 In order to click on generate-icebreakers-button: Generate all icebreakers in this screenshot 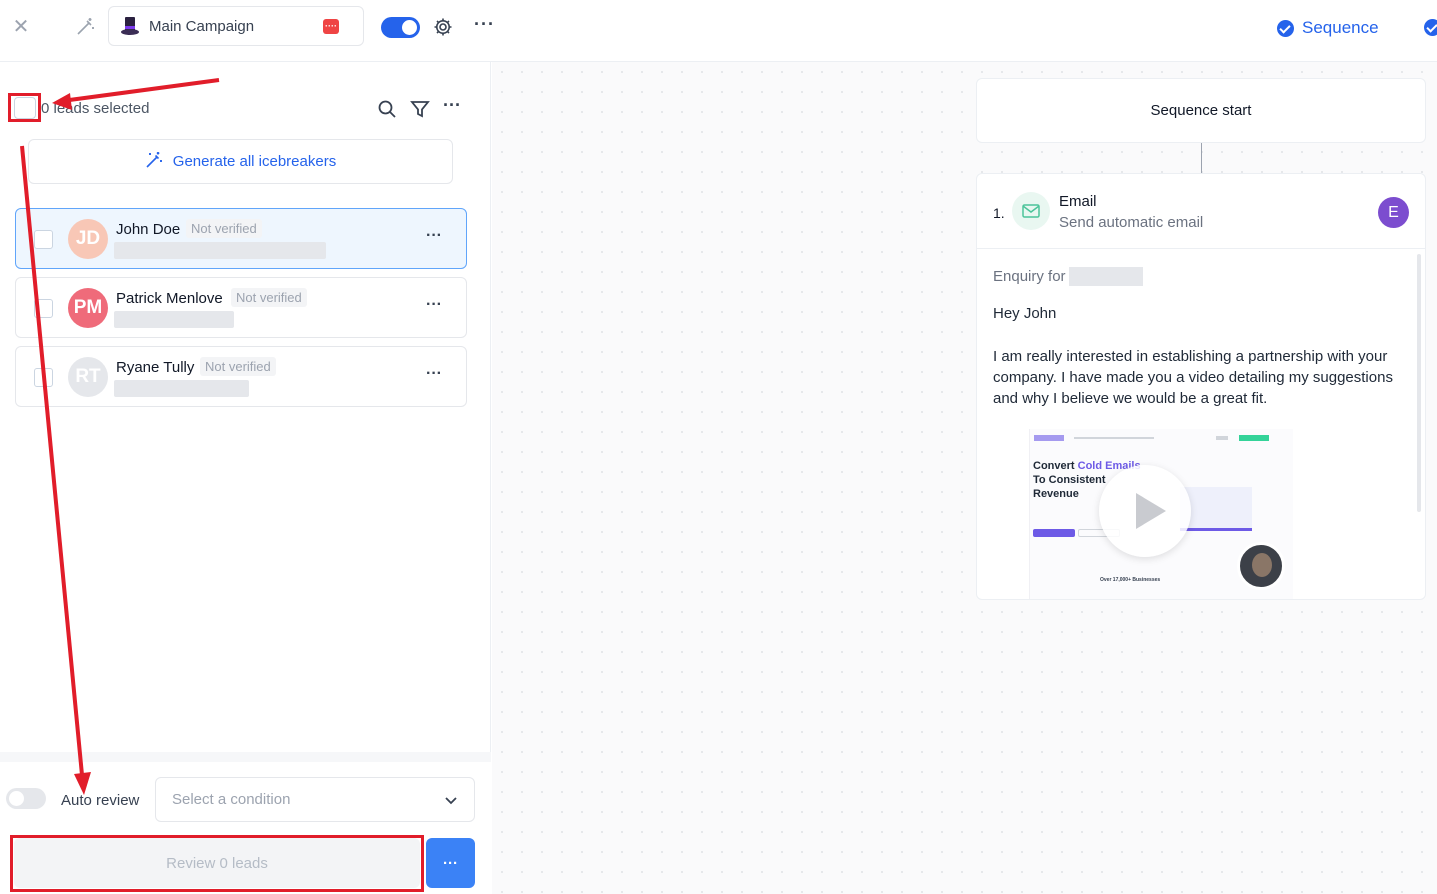, I will do `click(240, 161)`.